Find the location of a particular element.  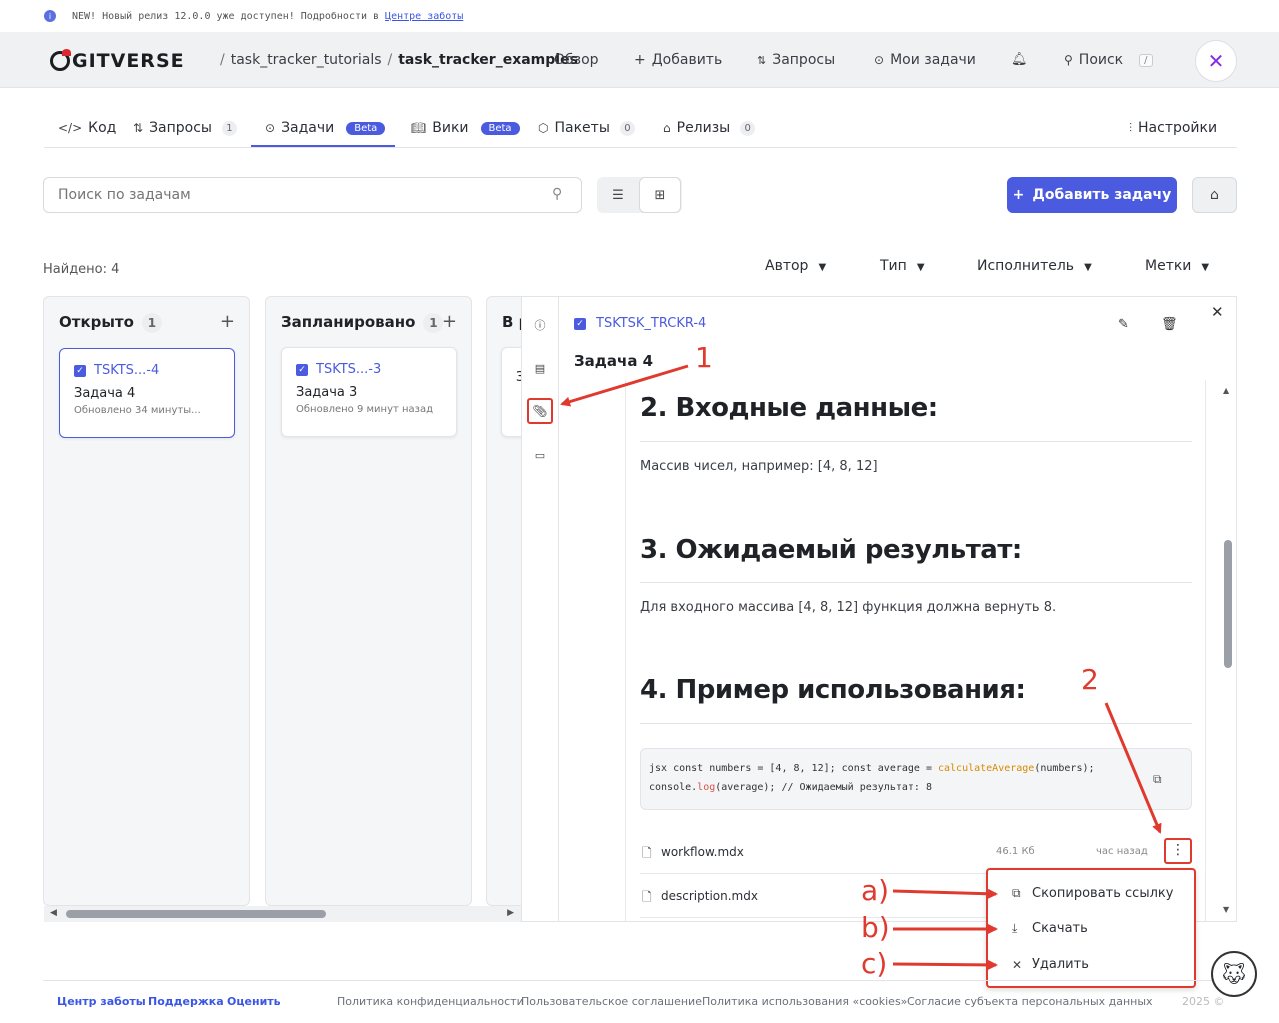

footer-link-consent: Согласие субъекта персональных данных is located at coordinates (1030, 1001).